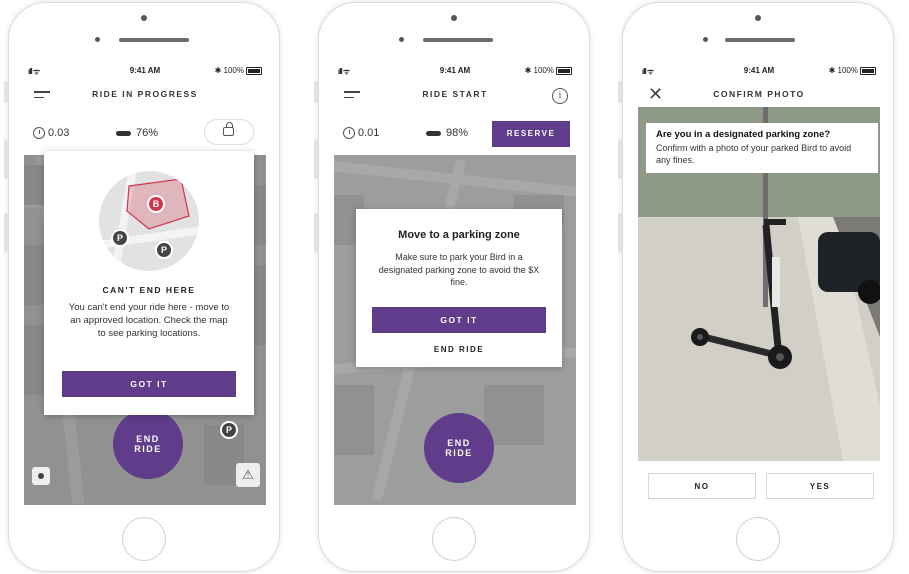 The height and width of the screenshot is (574, 909). Describe the element at coordinates (229, 430) in the screenshot. I see `parking-pin: P` at that location.